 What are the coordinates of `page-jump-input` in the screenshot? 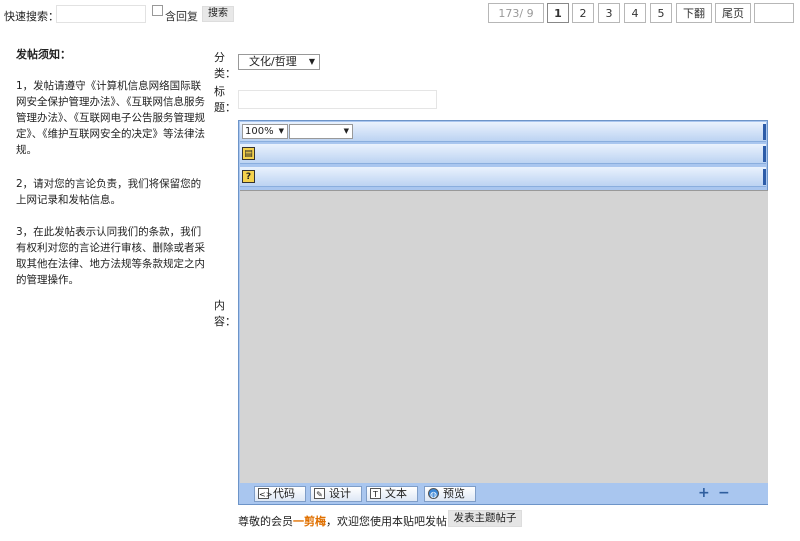 It's located at (774, 13).